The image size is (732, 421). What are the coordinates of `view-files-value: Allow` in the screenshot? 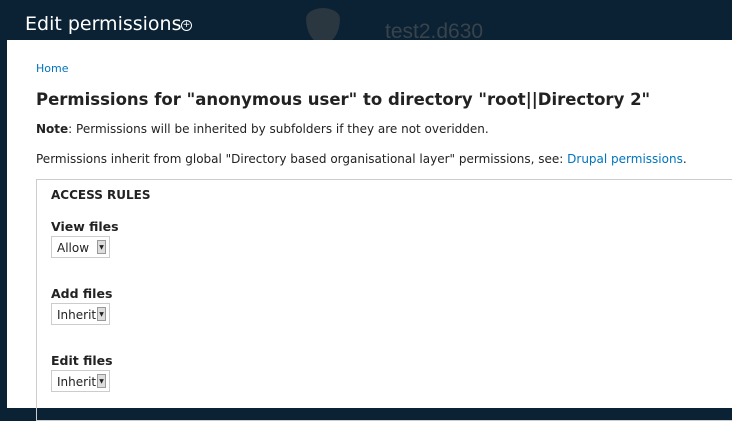 It's located at (73, 248).